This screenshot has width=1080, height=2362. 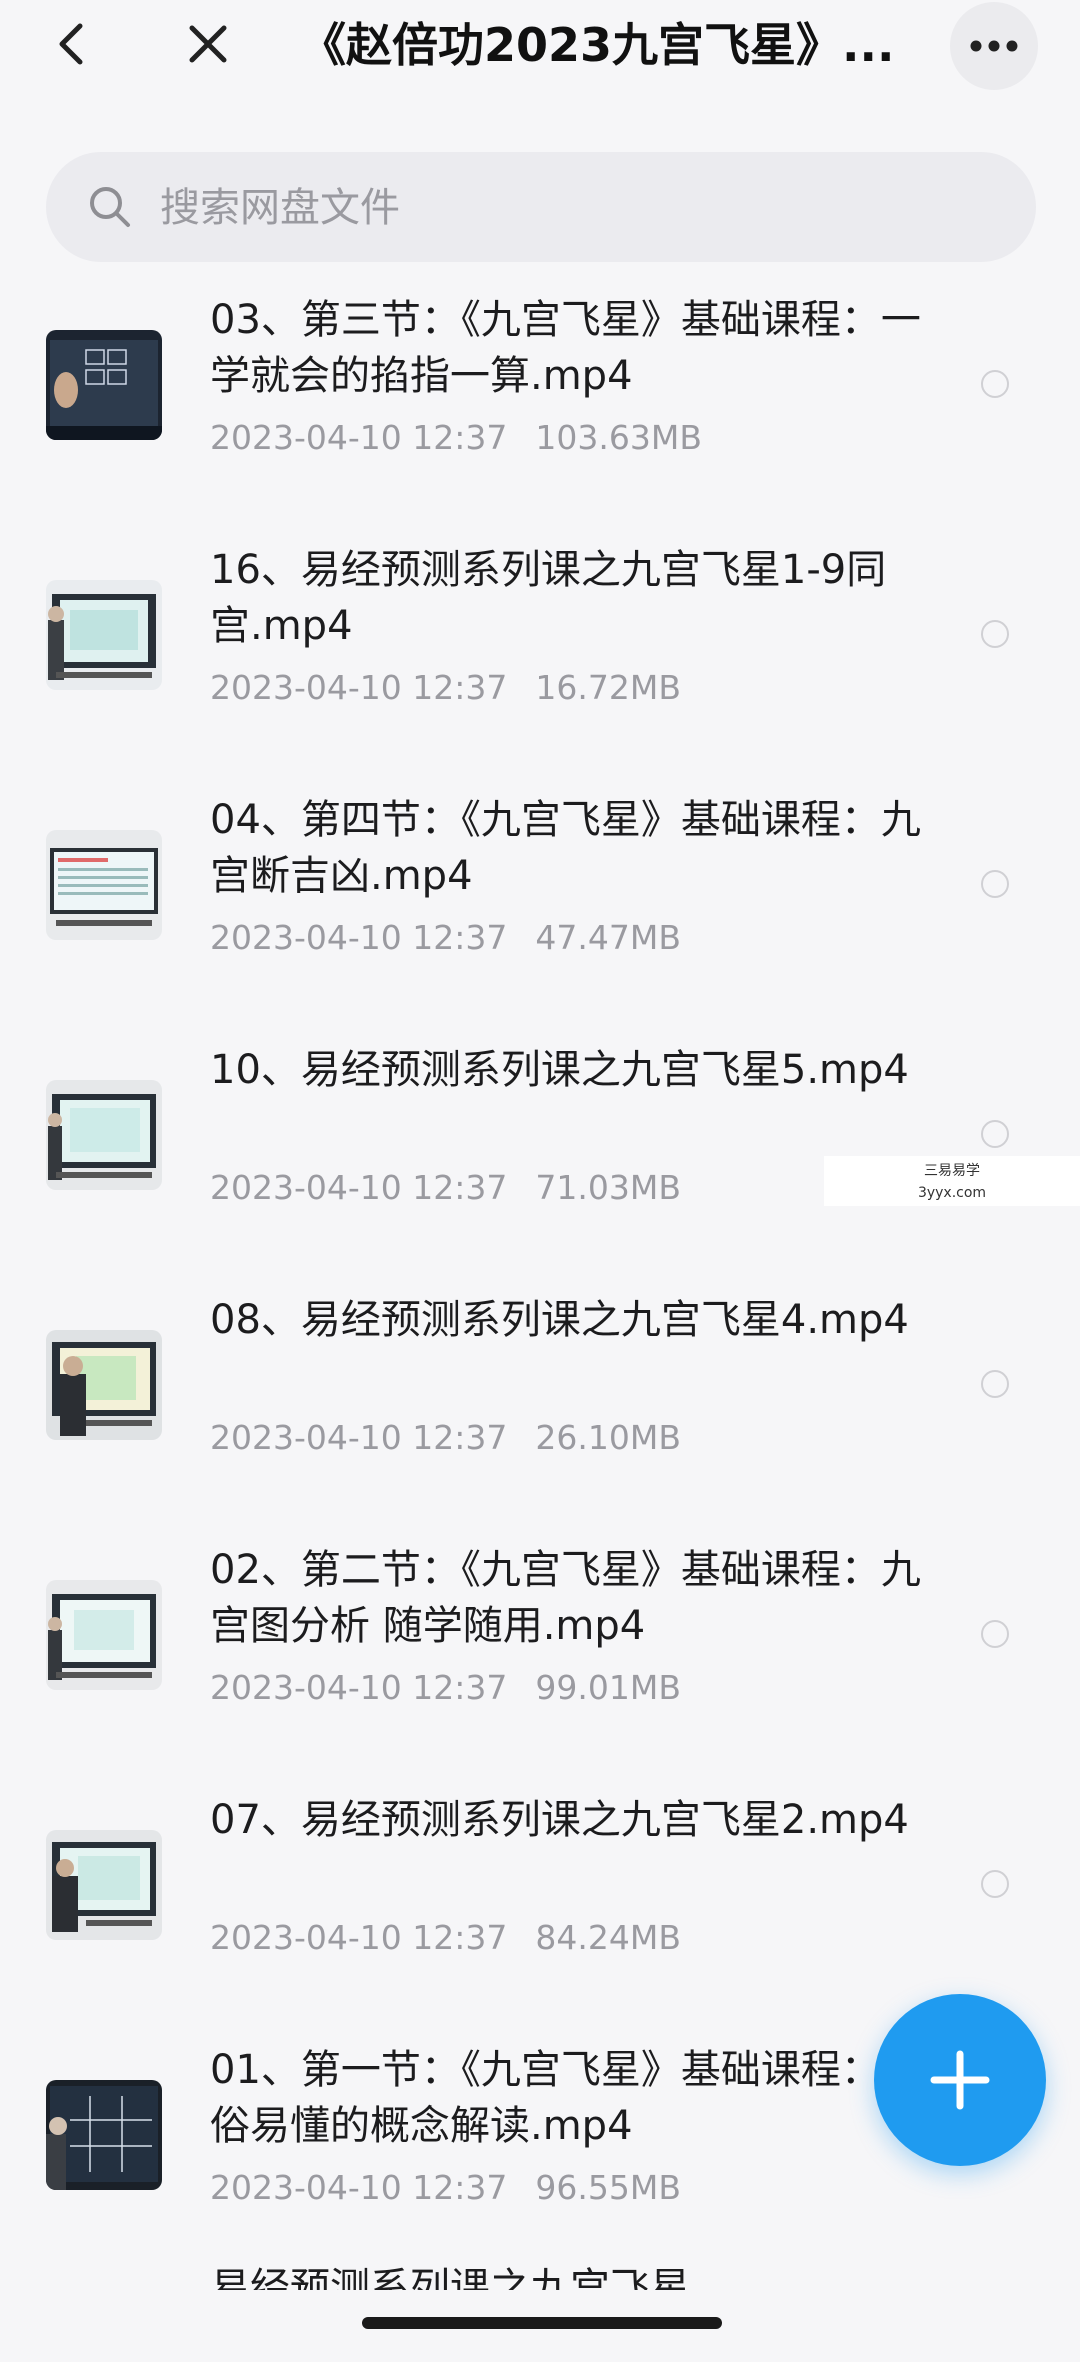 I want to click on file-meta: 2023-04-10 12:37 99.01MB, so click(x=570, y=1688).